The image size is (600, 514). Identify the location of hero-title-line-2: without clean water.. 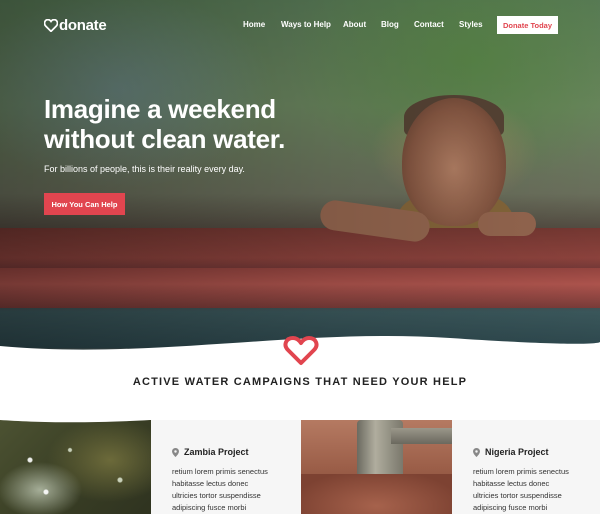
(165, 139).